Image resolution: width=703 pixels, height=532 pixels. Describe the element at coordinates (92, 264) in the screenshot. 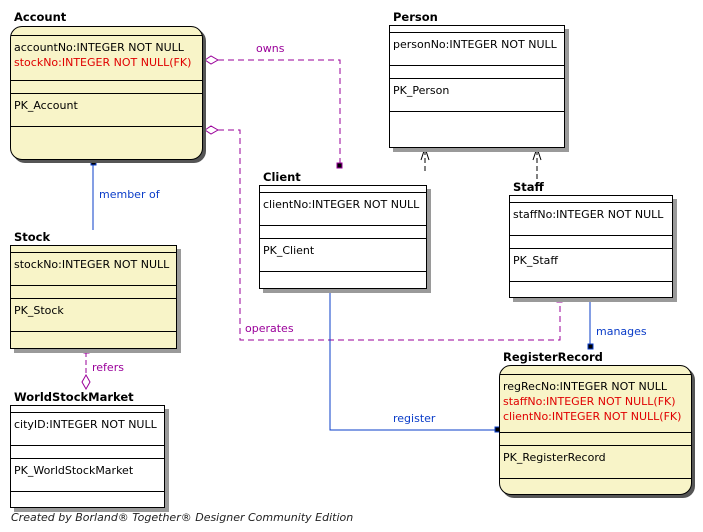

I see `column: stockNo:INTEGER NOT NULL` at that location.